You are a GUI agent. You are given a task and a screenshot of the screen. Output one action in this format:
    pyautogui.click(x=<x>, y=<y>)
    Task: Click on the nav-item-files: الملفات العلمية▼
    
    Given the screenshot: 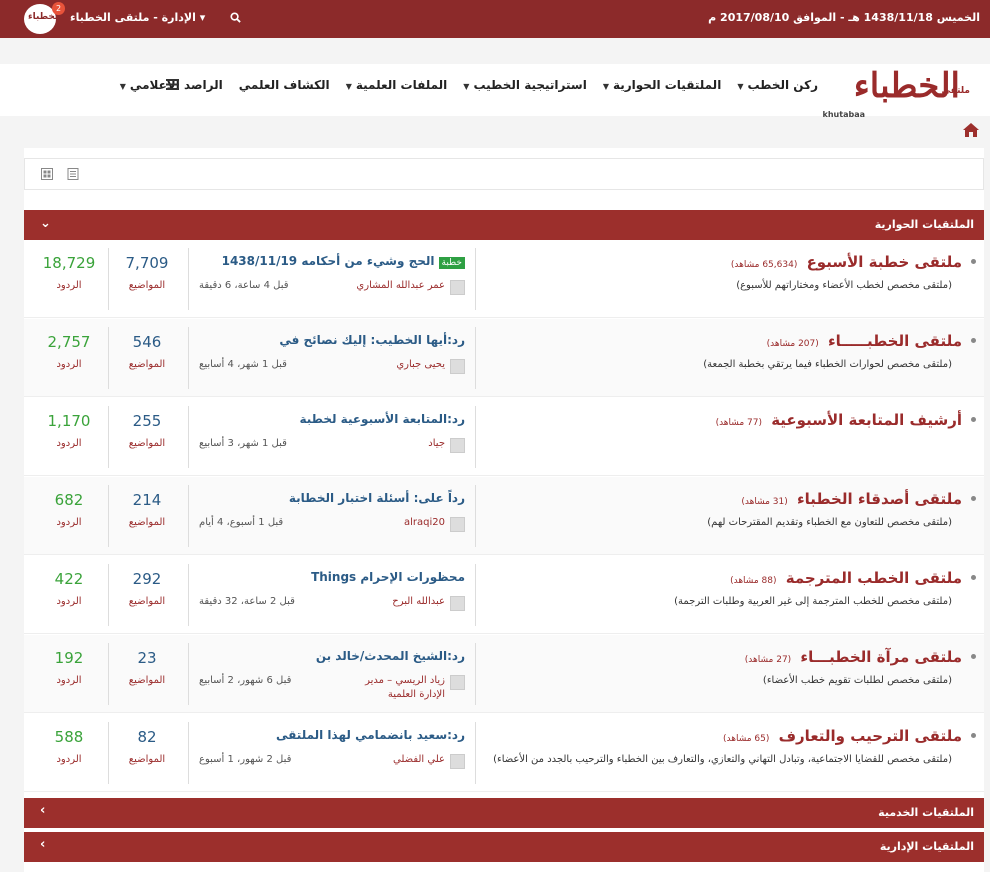 What is the action you would take?
    pyautogui.click(x=397, y=85)
    